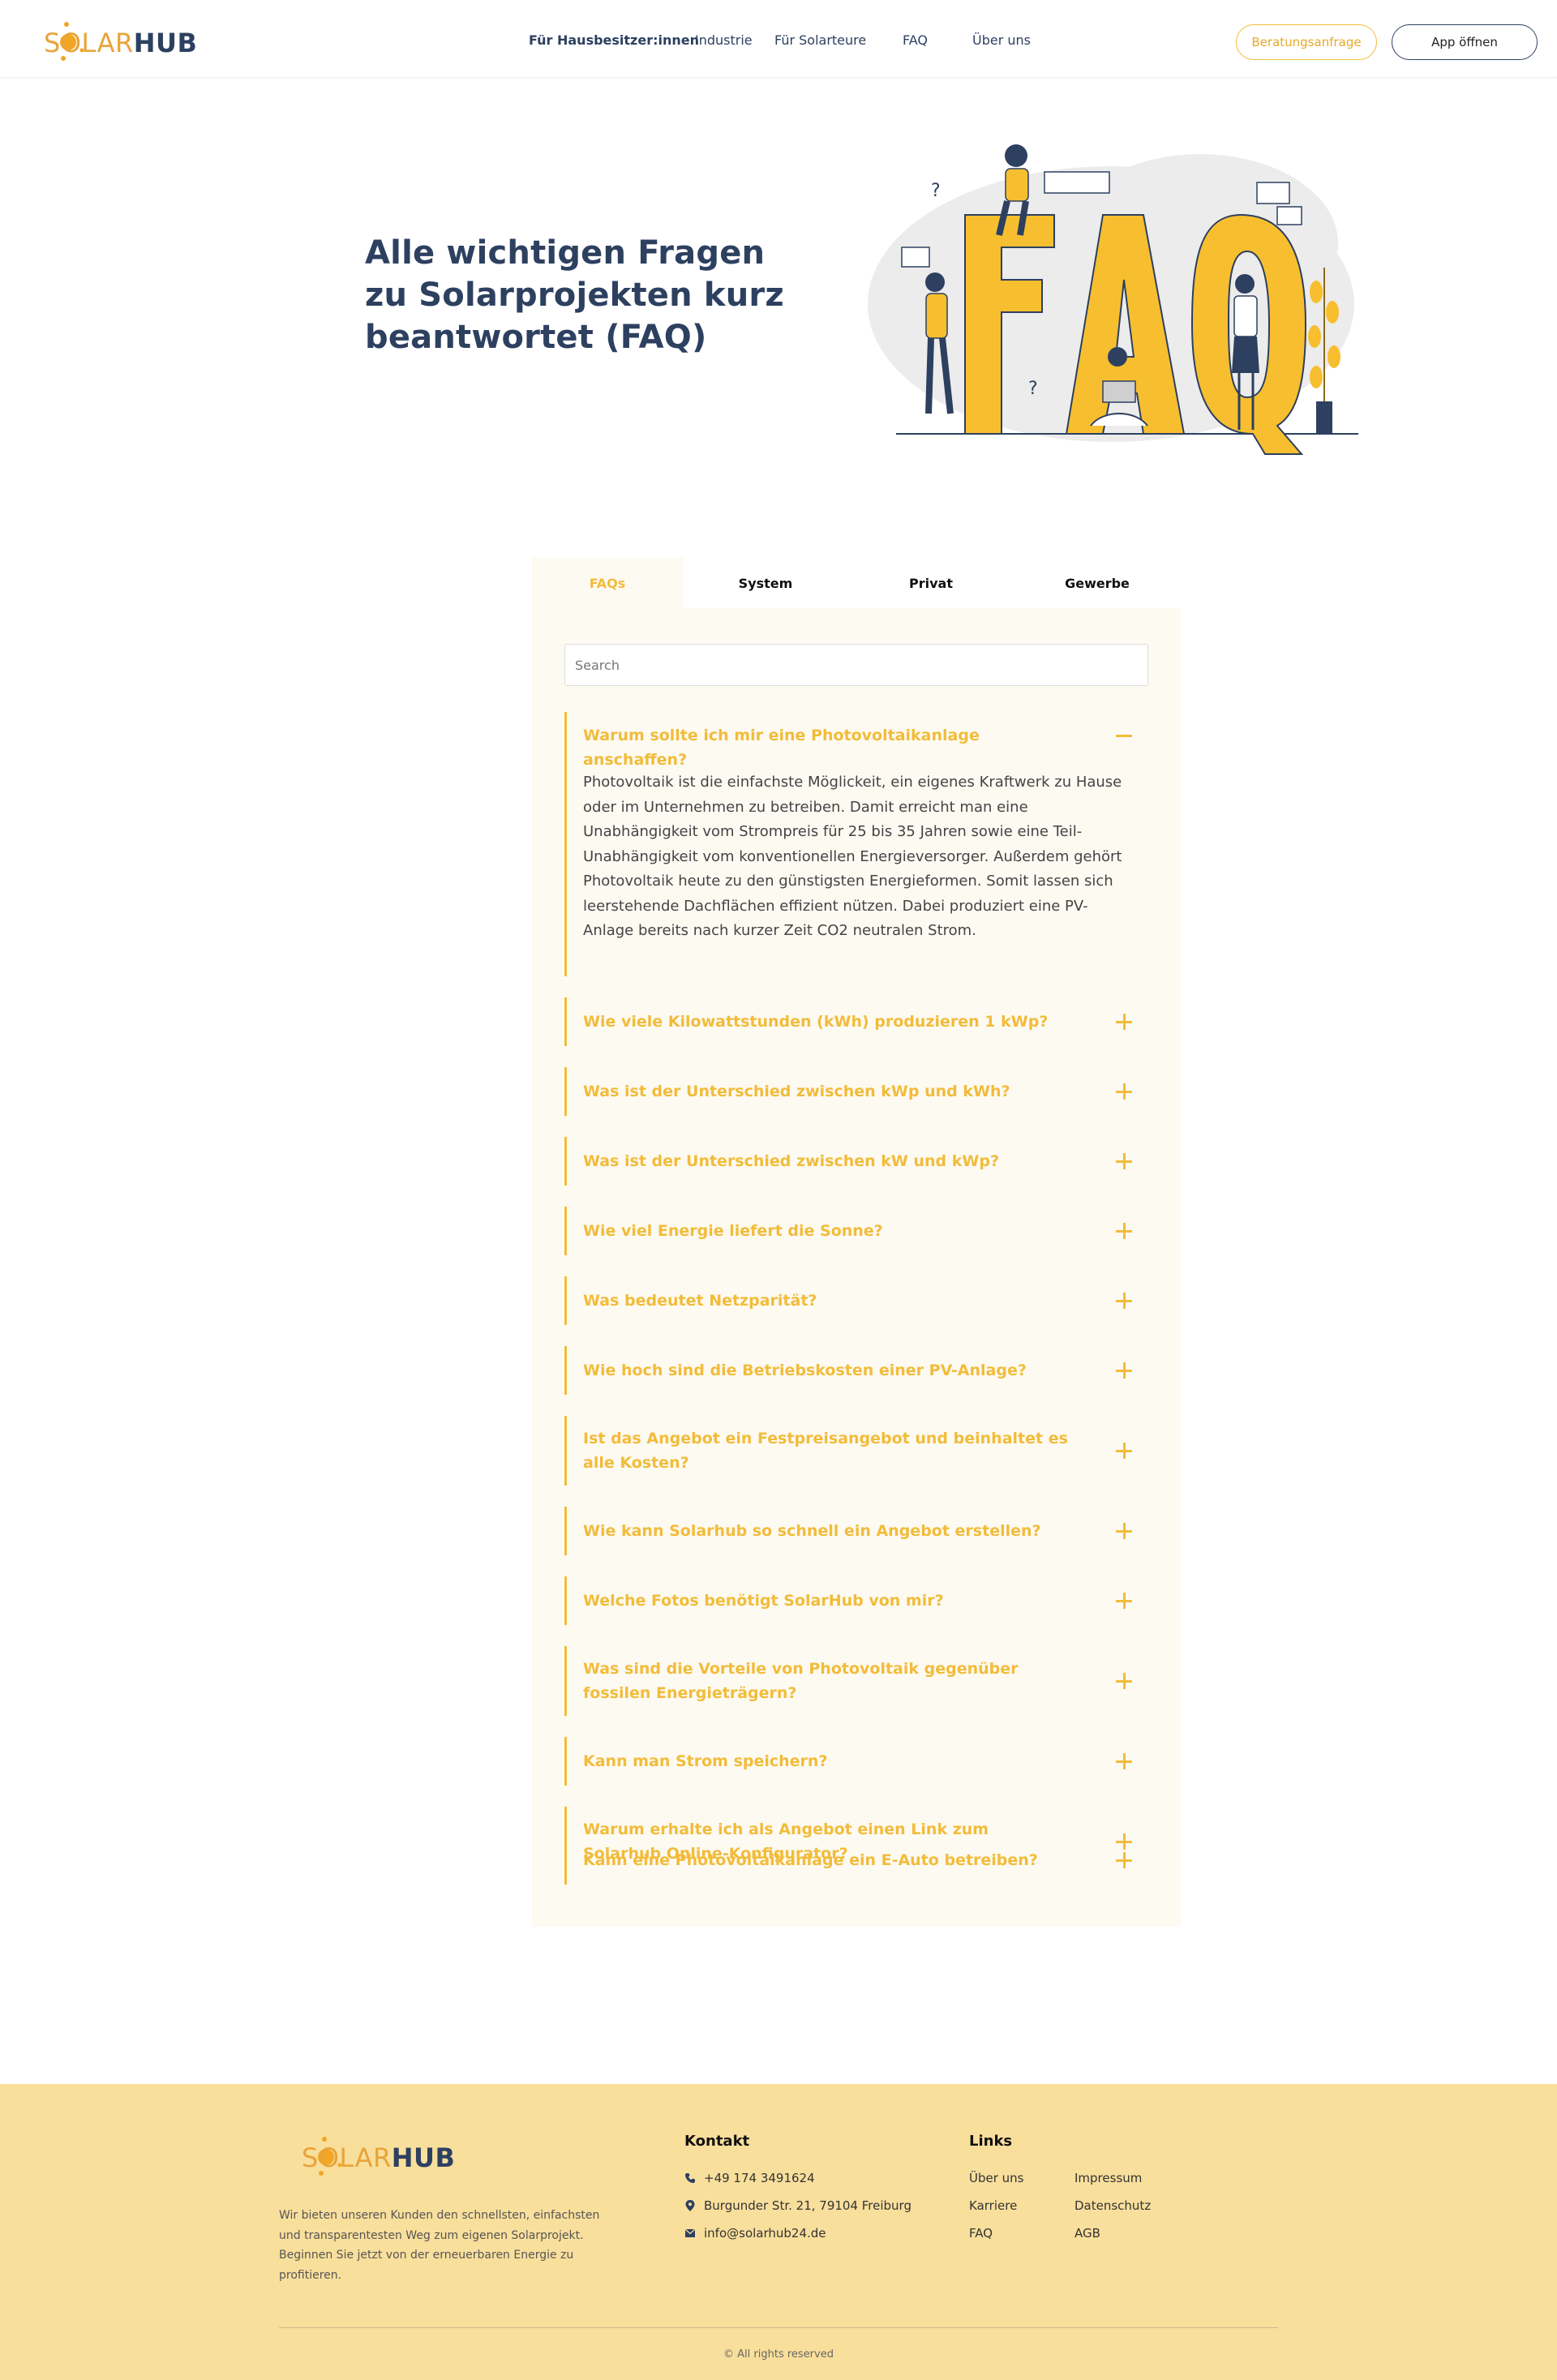  I want to click on footer-link-terms: AGB, so click(1087, 2233).